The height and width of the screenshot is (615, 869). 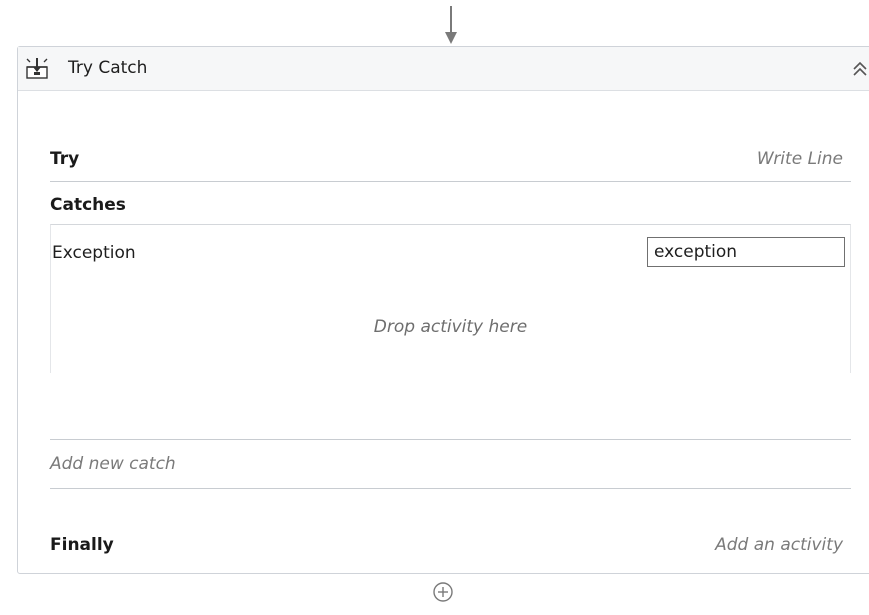 I want to click on drop-activity-zone: Drop activity here, so click(x=450, y=327).